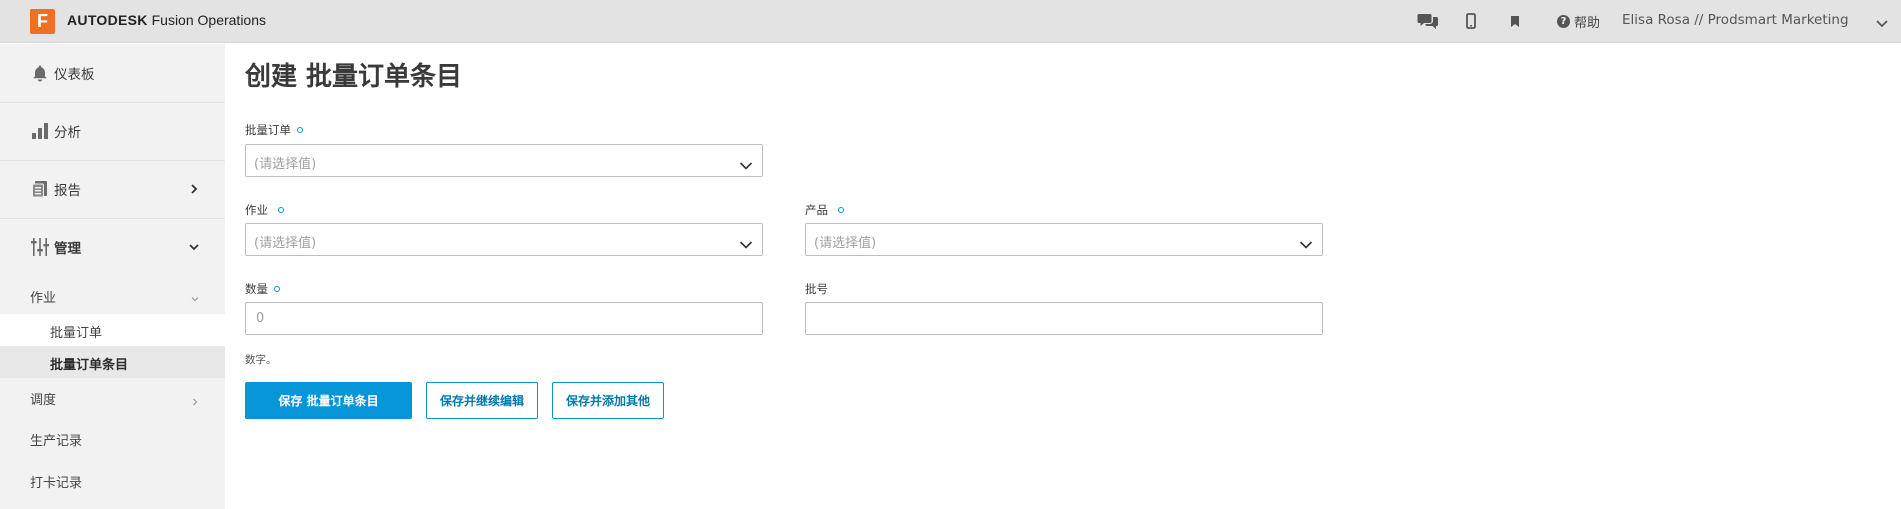  I want to click on sidebar-subitem-label: 批量订单, so click(76, 333).